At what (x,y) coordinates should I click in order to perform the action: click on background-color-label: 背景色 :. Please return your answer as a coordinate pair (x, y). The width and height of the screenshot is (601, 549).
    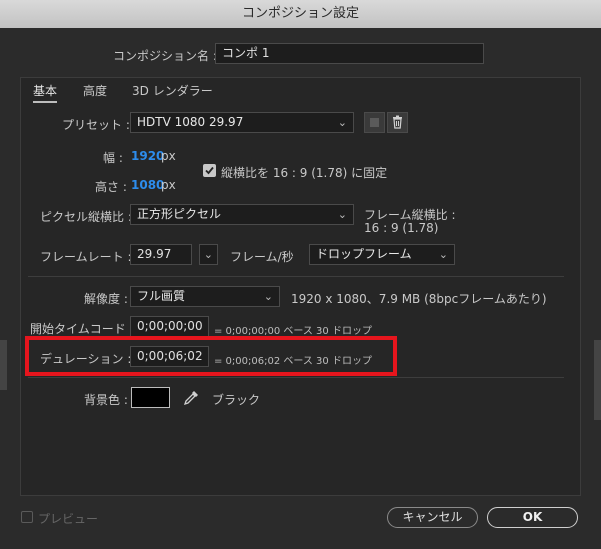
    Looking at the image, I should click on (106, 400).